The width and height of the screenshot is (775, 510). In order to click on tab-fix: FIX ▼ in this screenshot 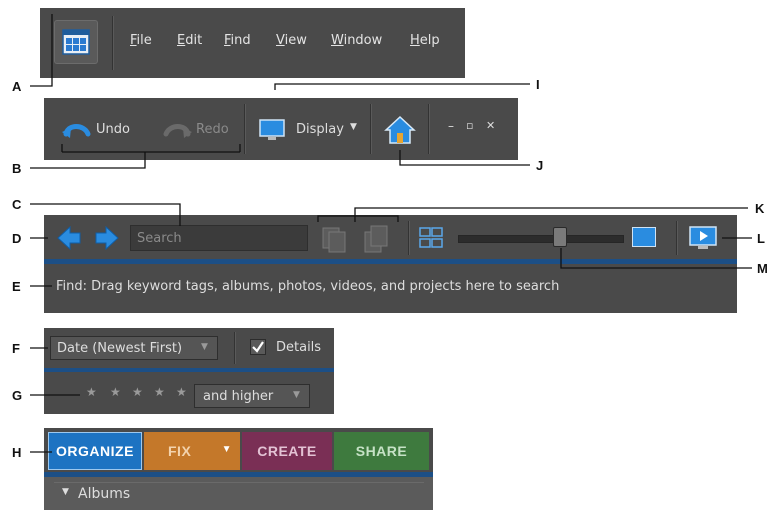, I will do `click(192, 451)`.